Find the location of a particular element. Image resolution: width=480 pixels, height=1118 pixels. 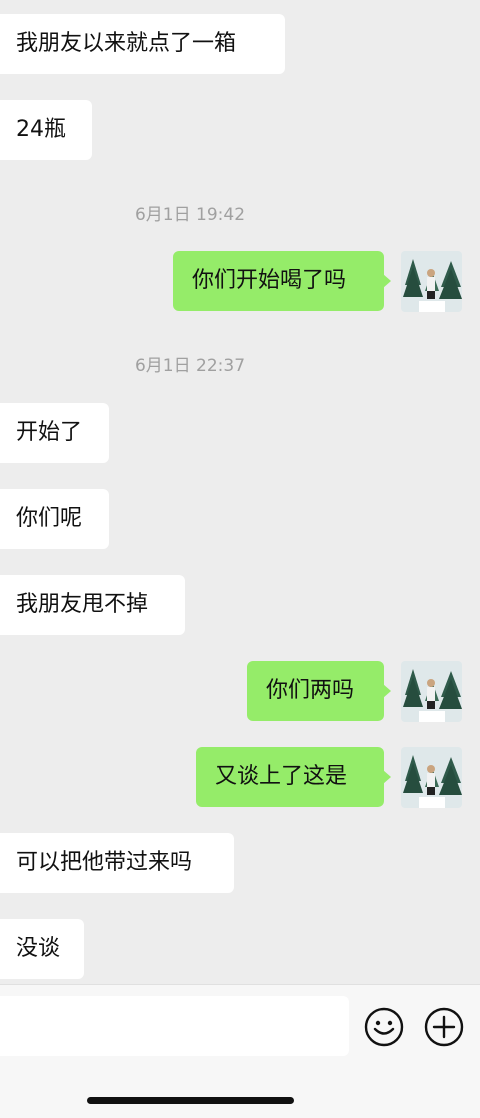

smiley-face-icon is located at coordinates (384, 1027).